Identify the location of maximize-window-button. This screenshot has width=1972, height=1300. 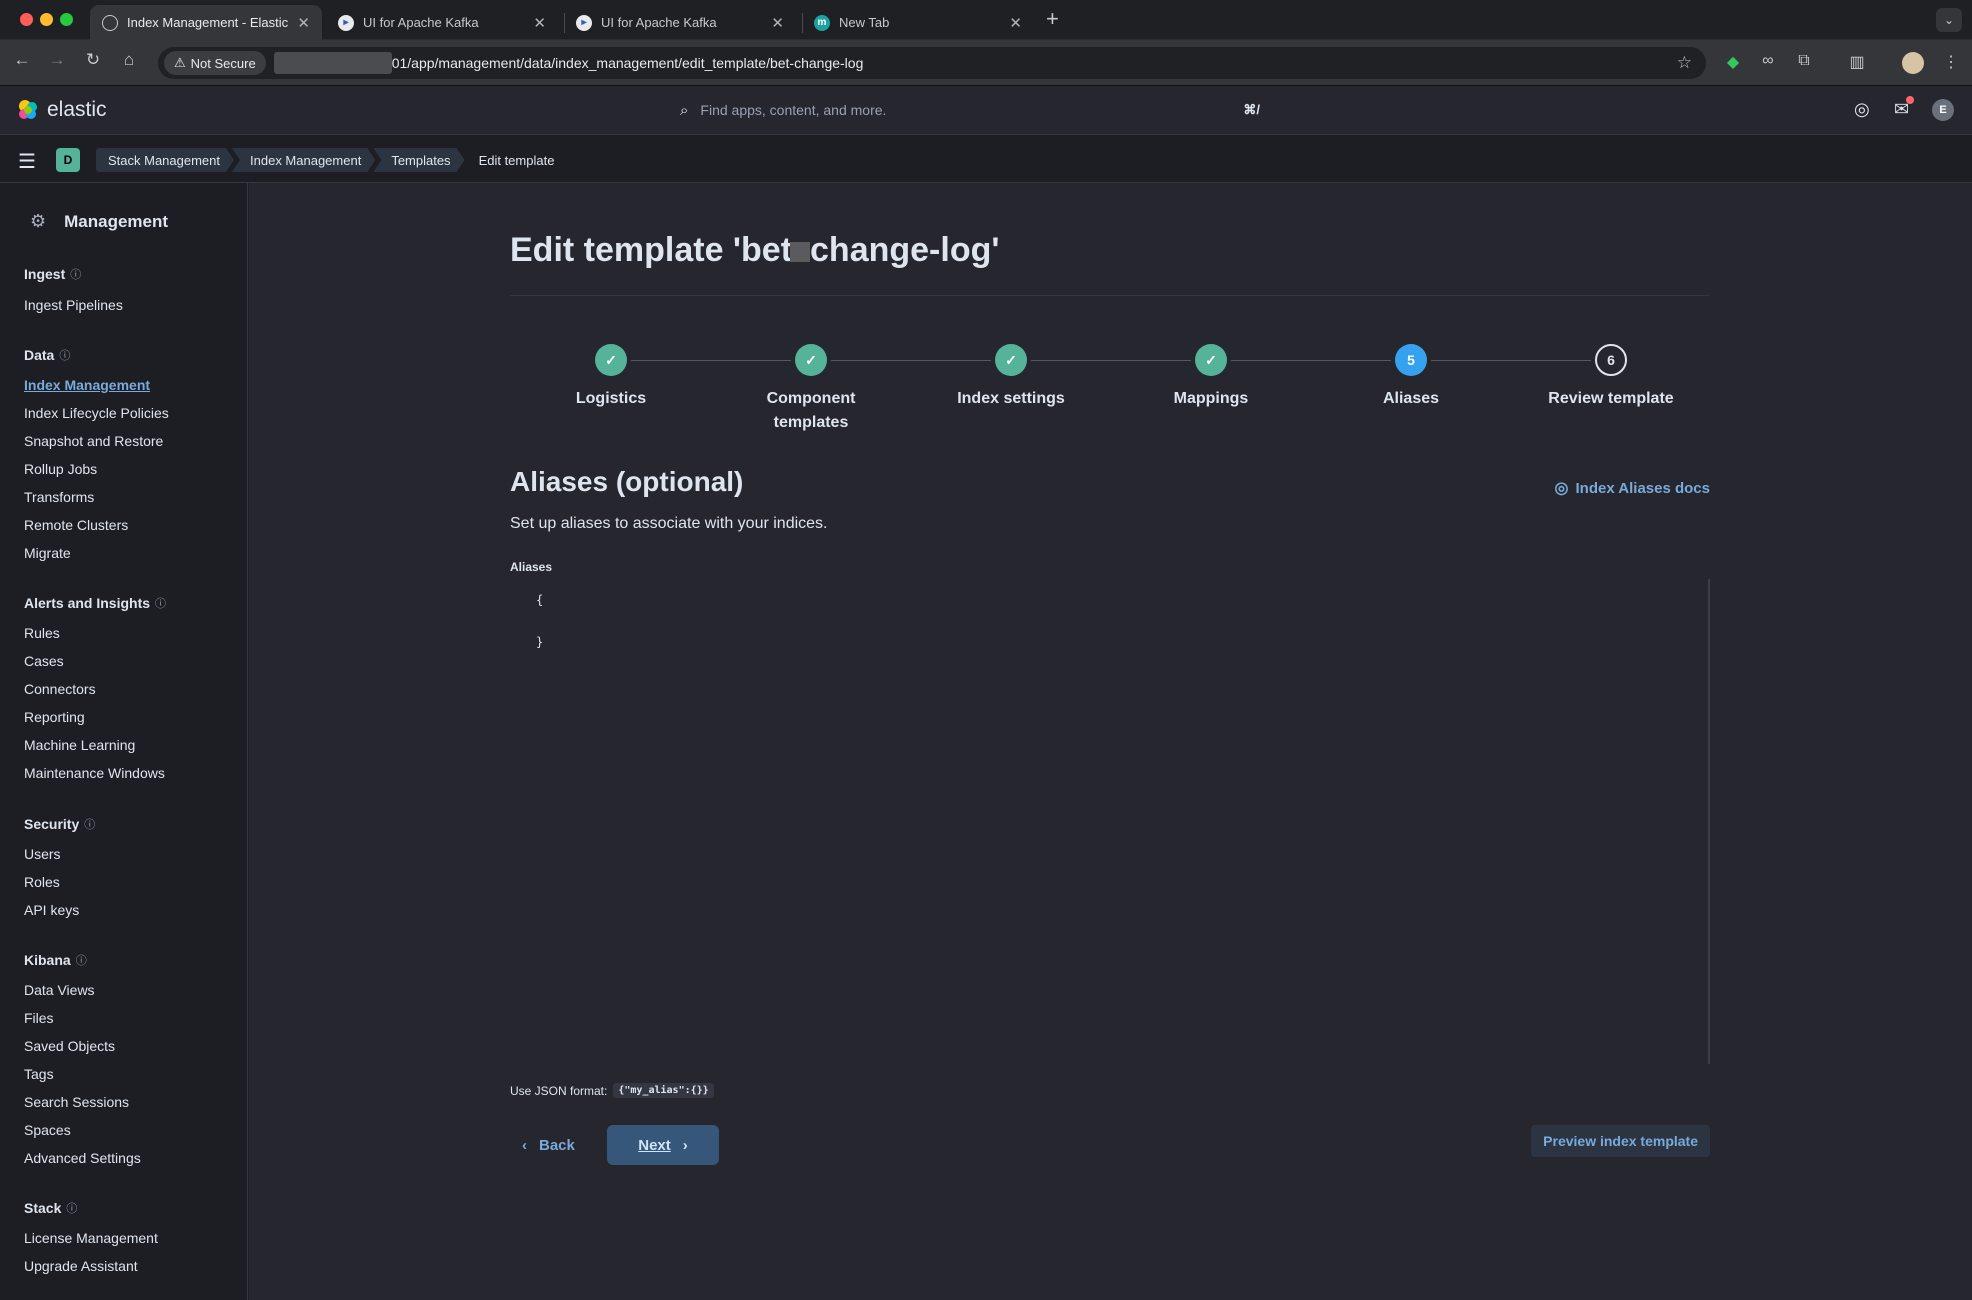
(66, 19).